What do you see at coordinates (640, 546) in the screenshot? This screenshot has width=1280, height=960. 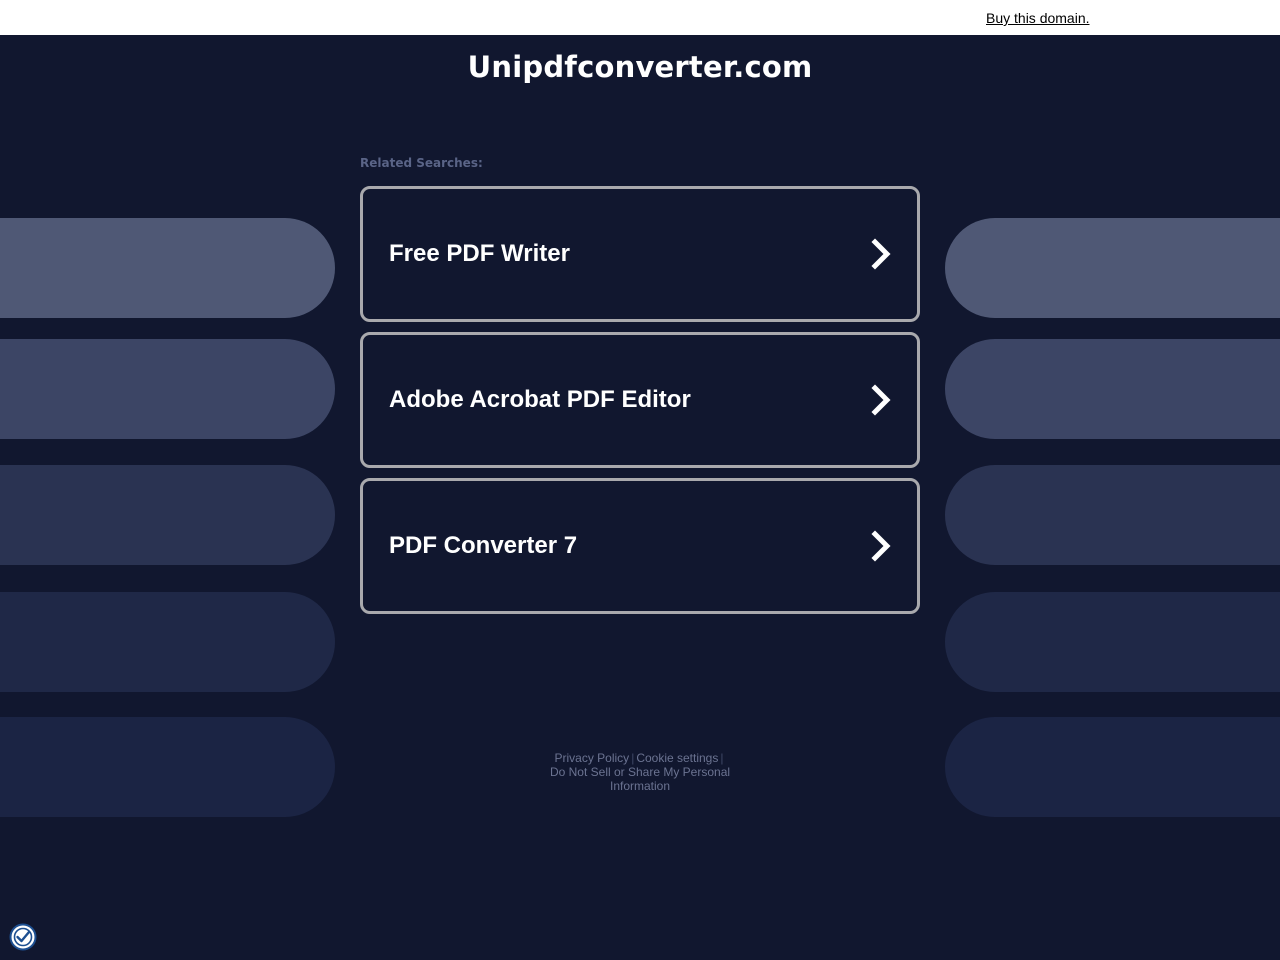 I see `search-link-pdf-converter-7: PDF Converter 7` at bounding box center [640, 546].